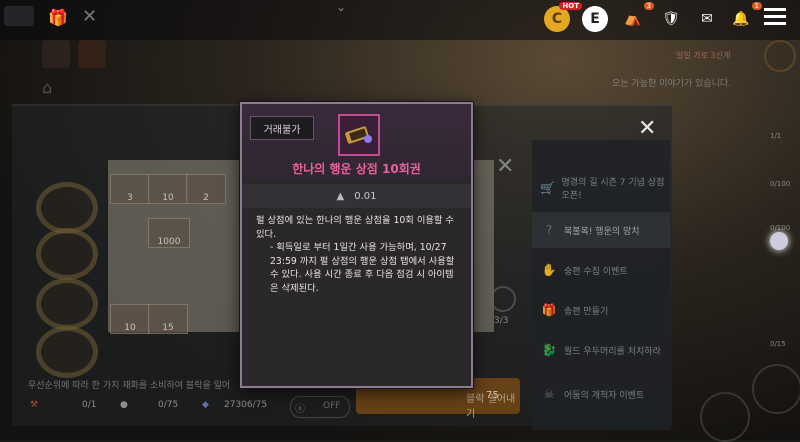 The image size is (800, 442). I want to click on cta-count: 75, so click(492, 395).